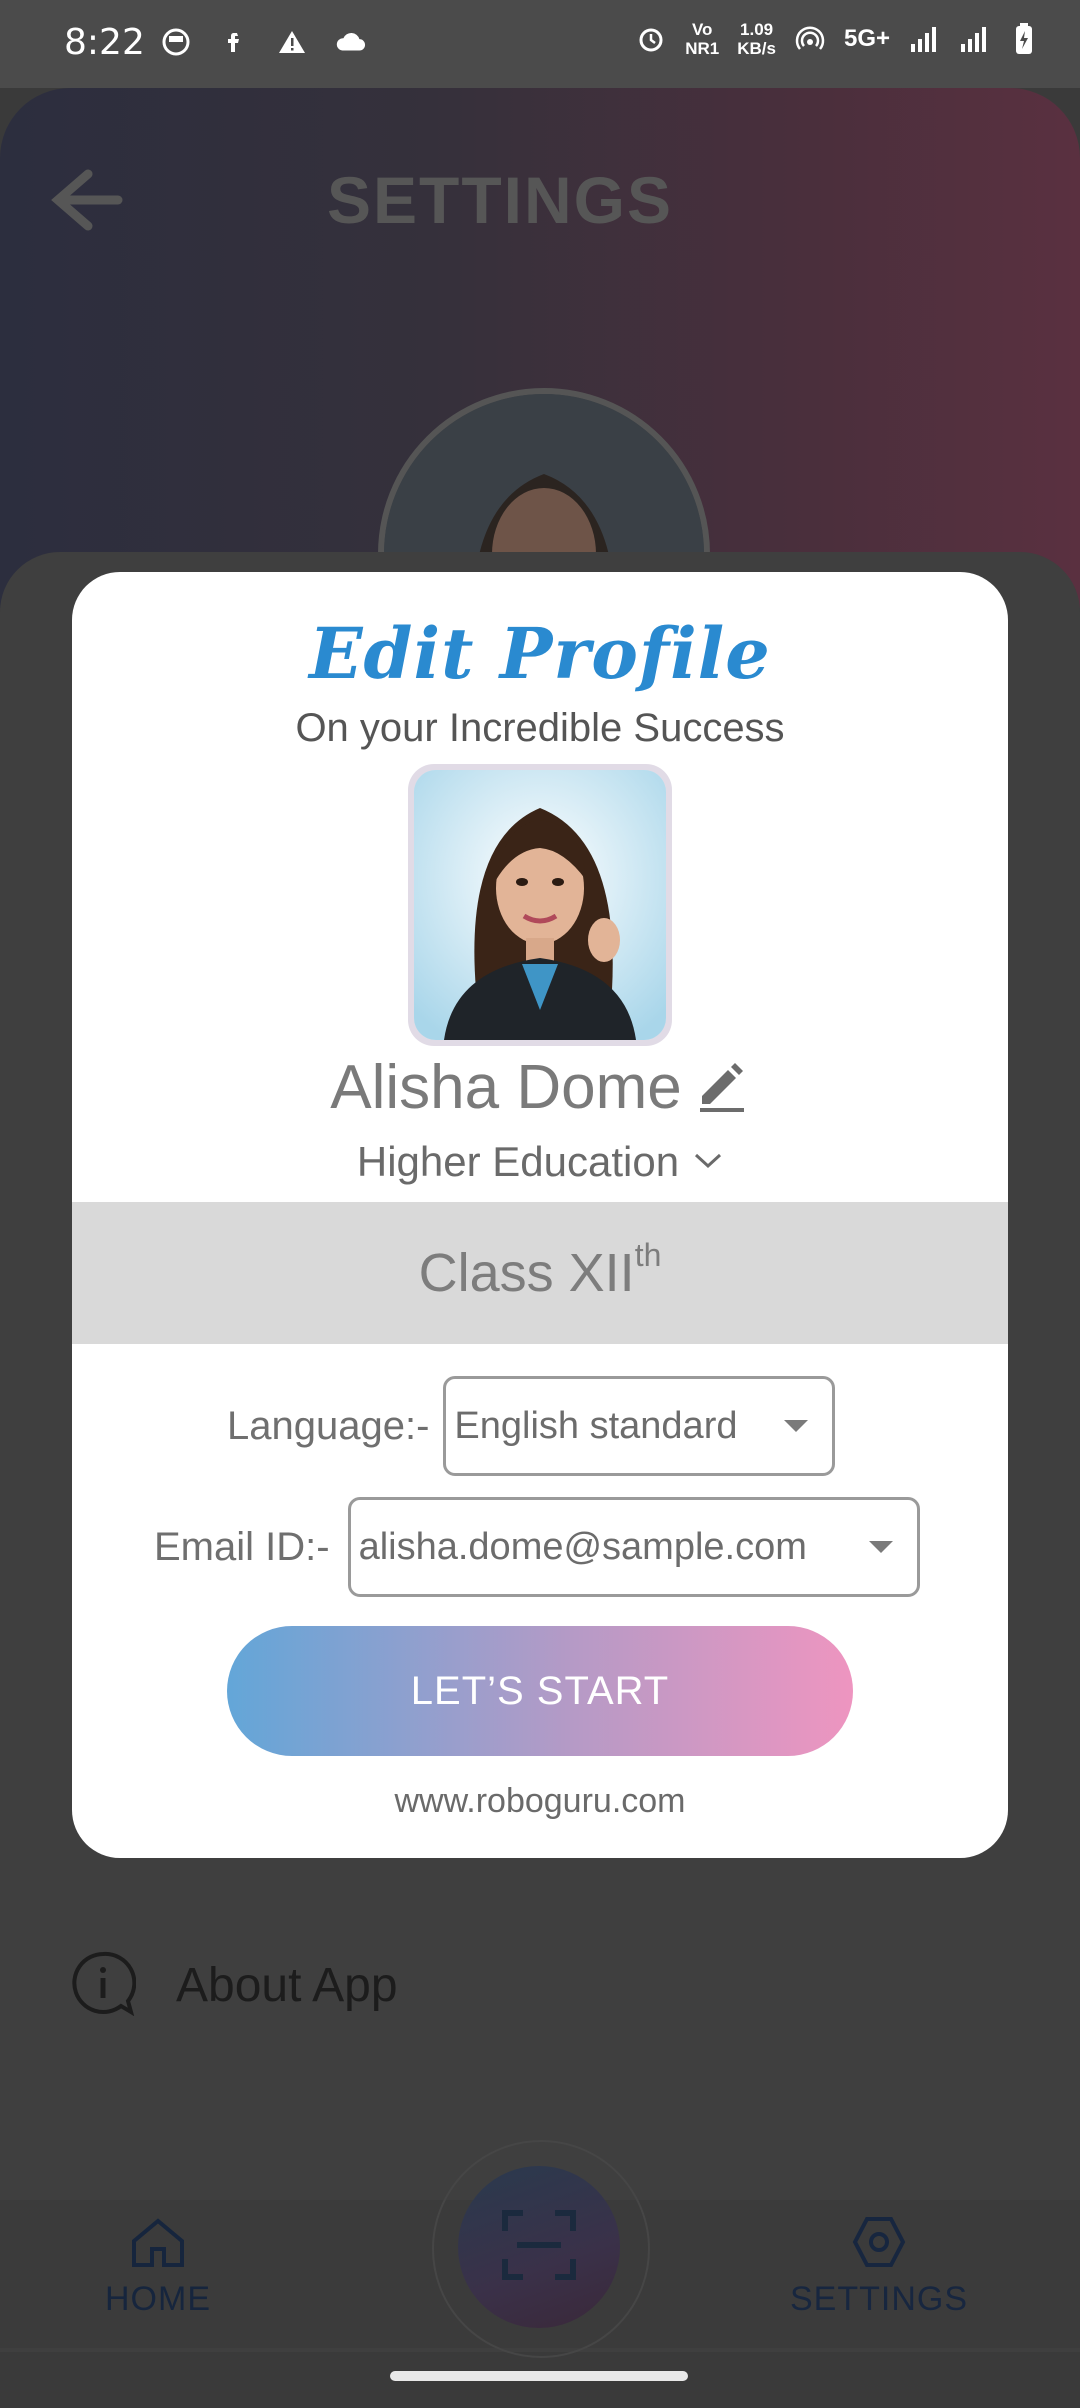  I want to click on education-label: Higher Education, so click(518, 1161).